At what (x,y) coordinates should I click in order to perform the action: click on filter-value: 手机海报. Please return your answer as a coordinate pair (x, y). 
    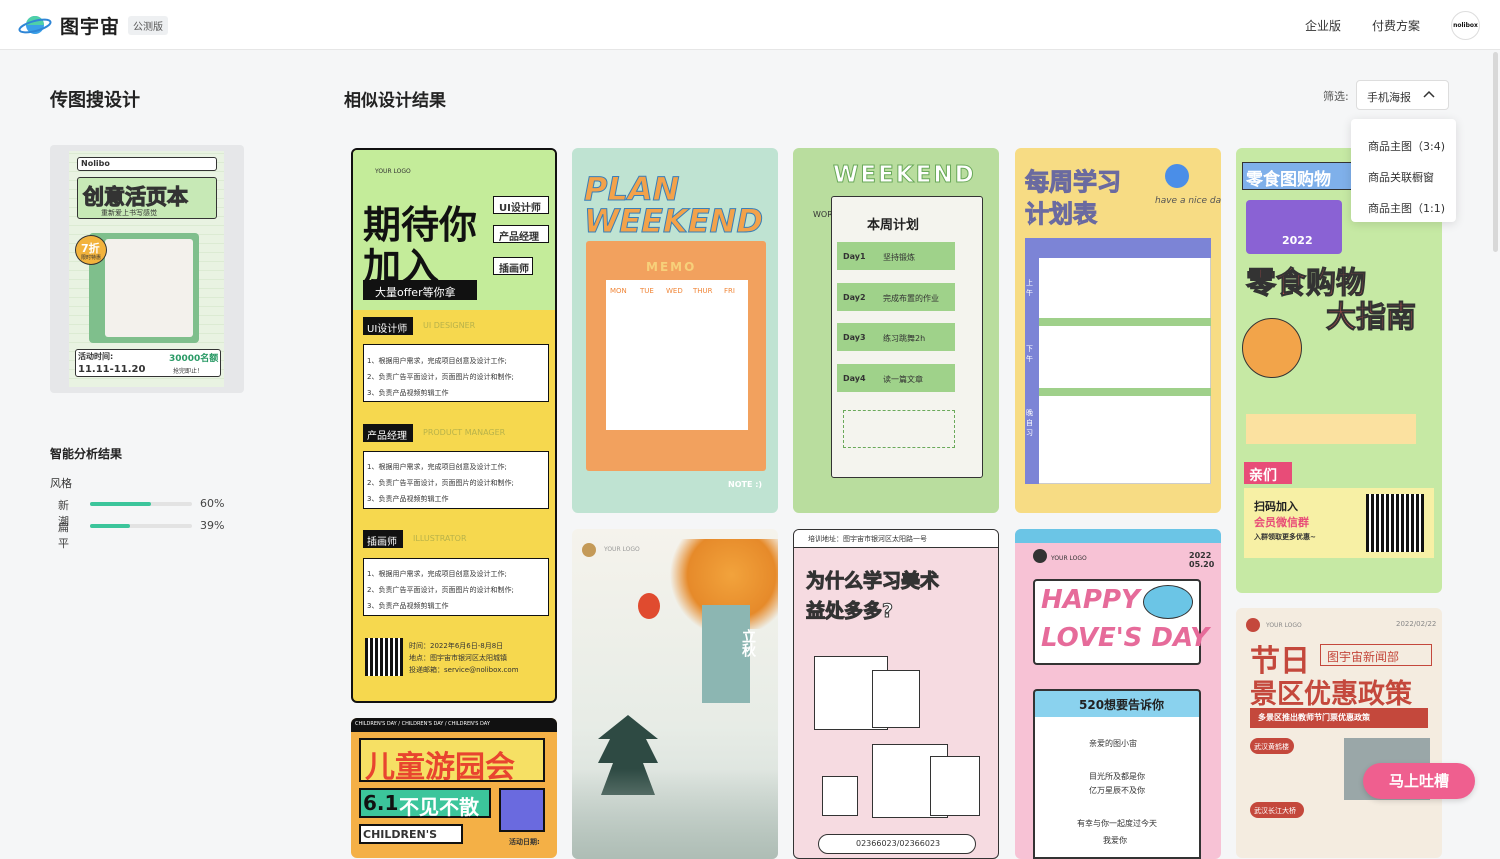
    Looking at the image, I should click on (1389, 97).